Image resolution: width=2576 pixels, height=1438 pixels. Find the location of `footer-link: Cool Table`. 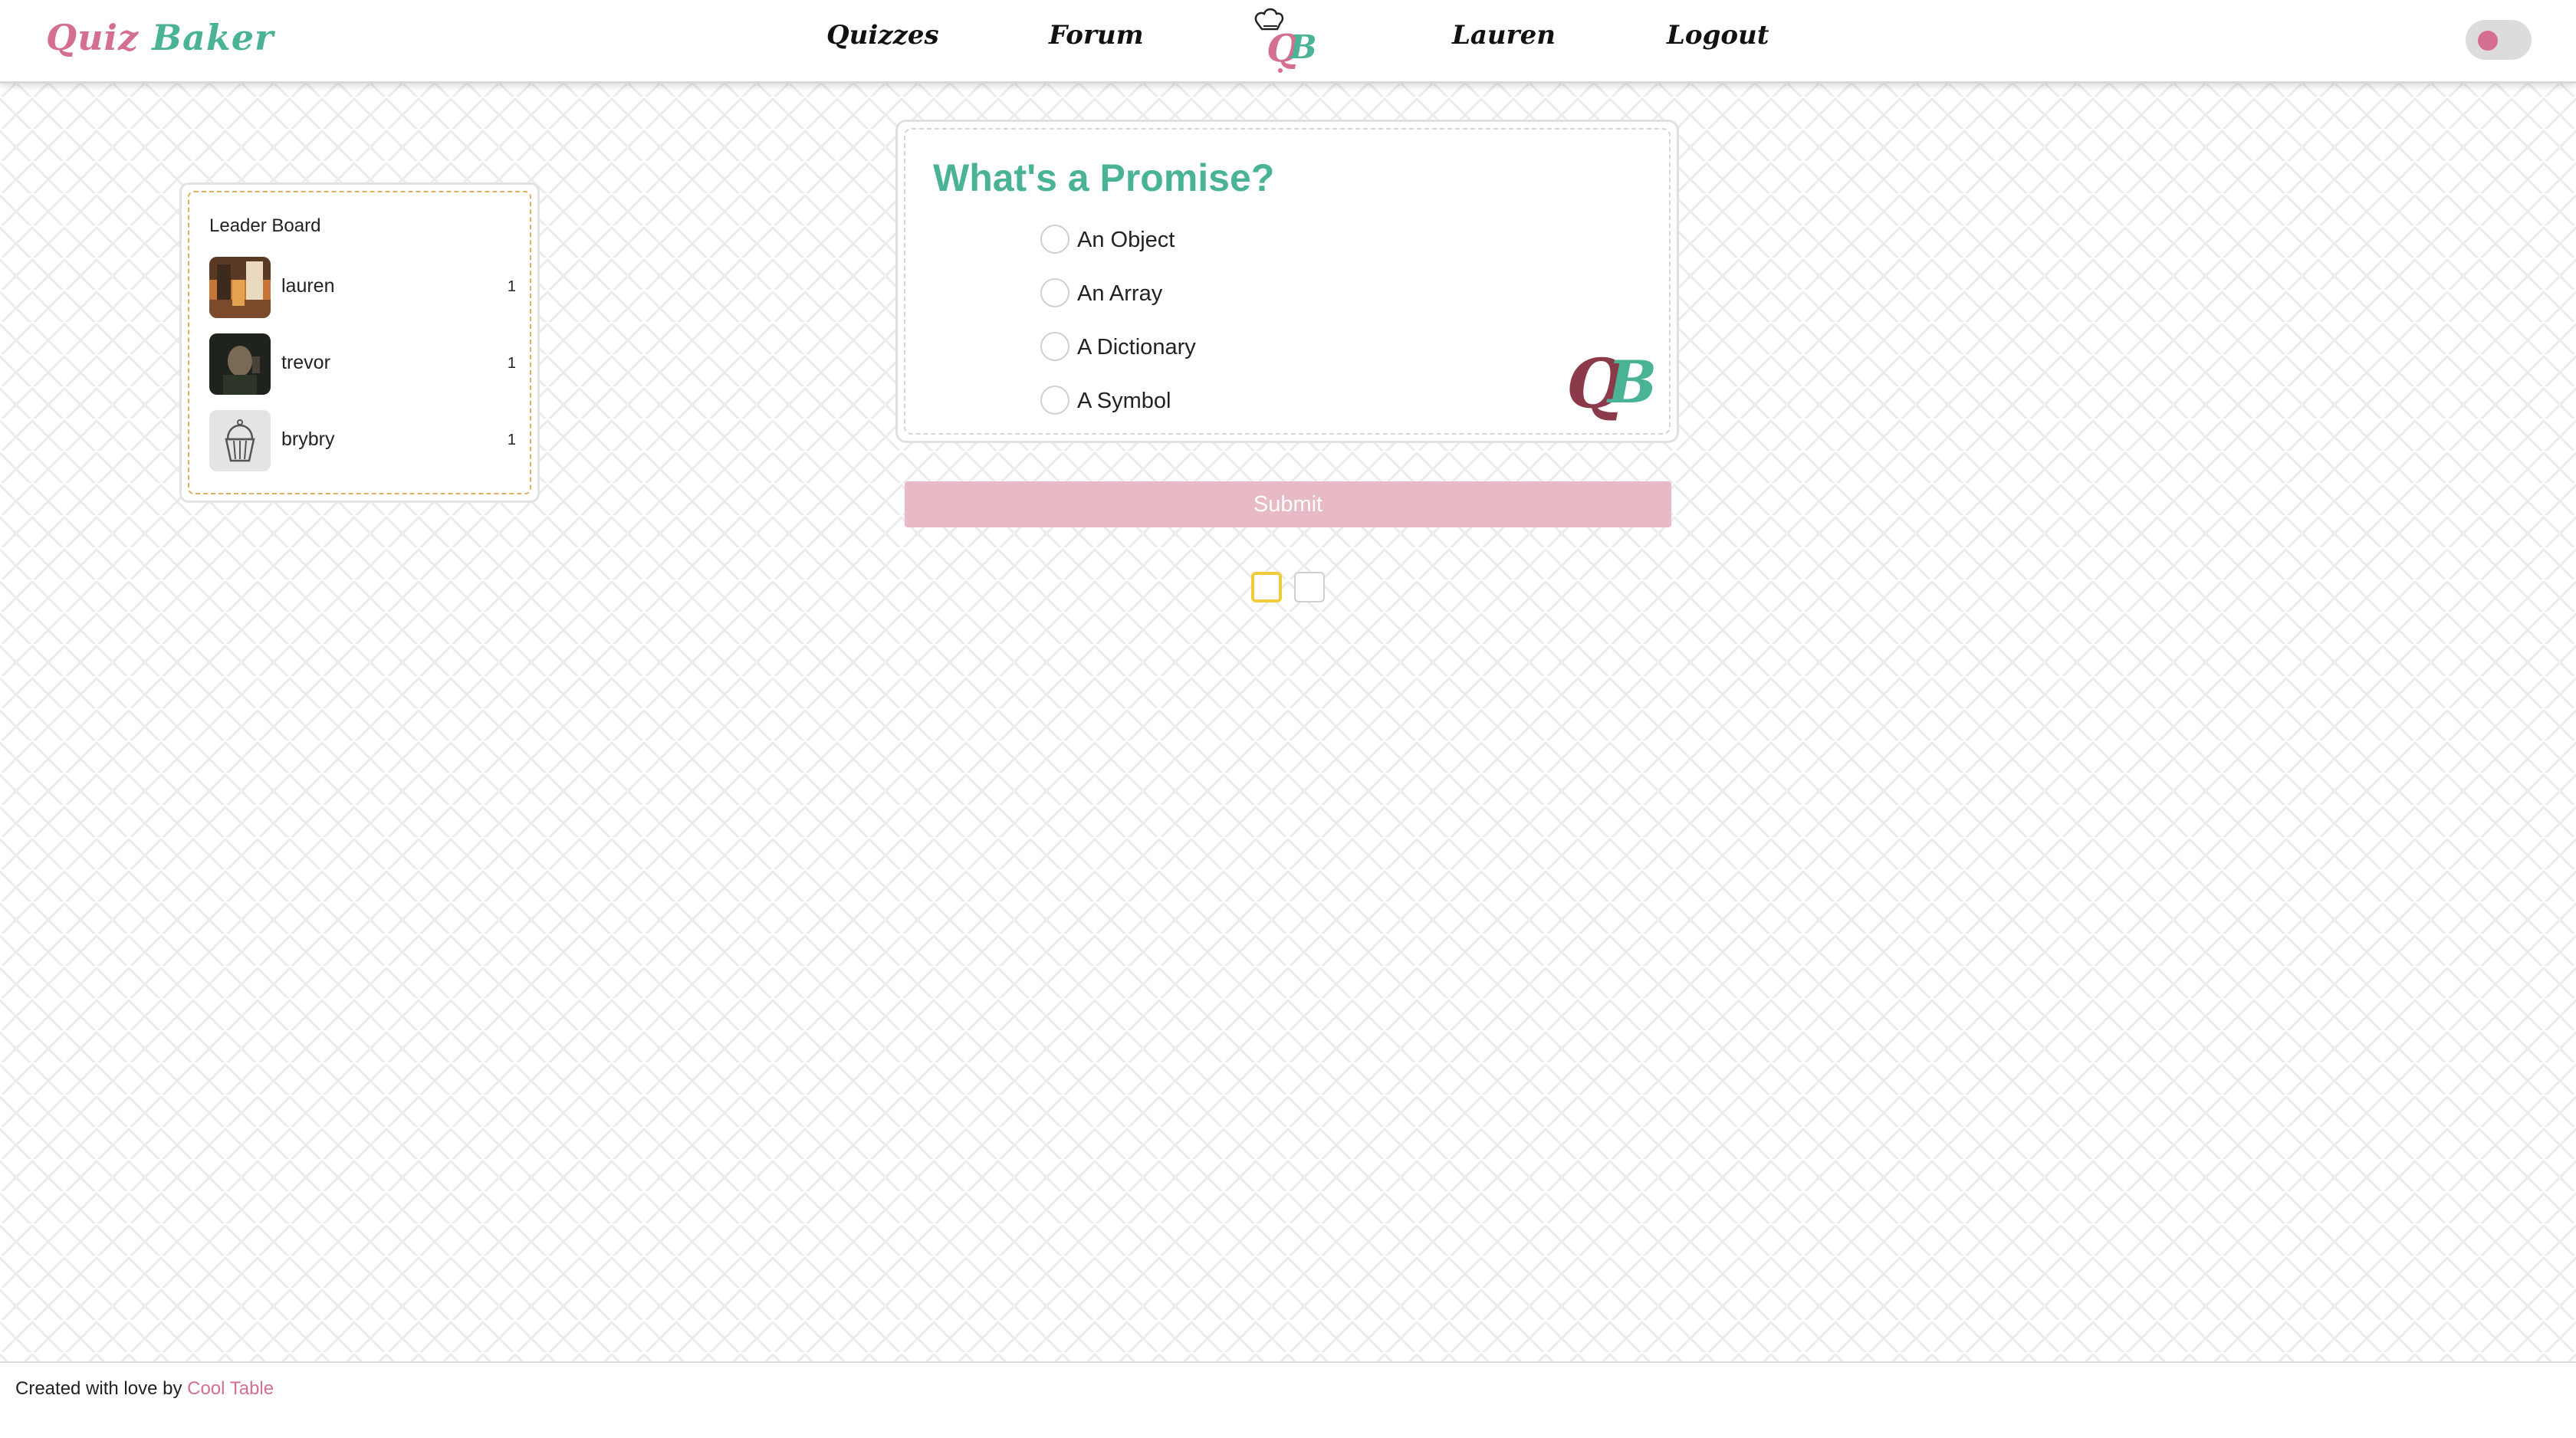

footer-link: Cool Table is located at coordinates (231, 1388).